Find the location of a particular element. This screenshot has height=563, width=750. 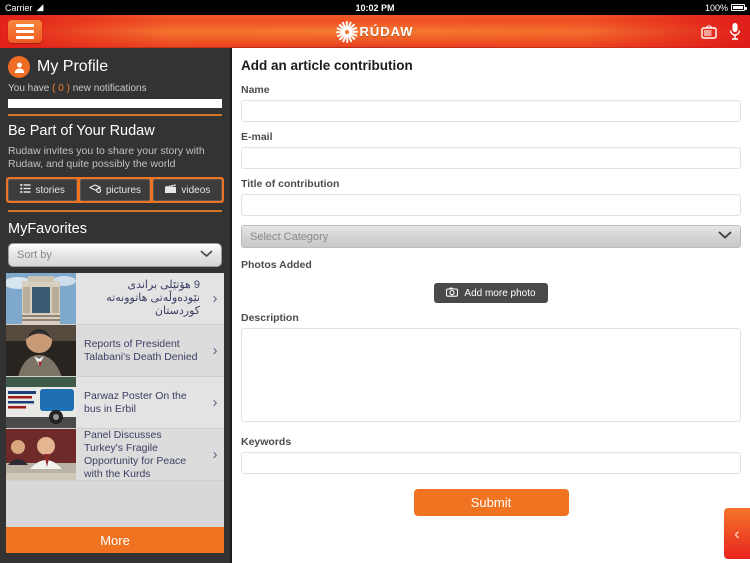

photos-icon is located at coordinates (95, 190).